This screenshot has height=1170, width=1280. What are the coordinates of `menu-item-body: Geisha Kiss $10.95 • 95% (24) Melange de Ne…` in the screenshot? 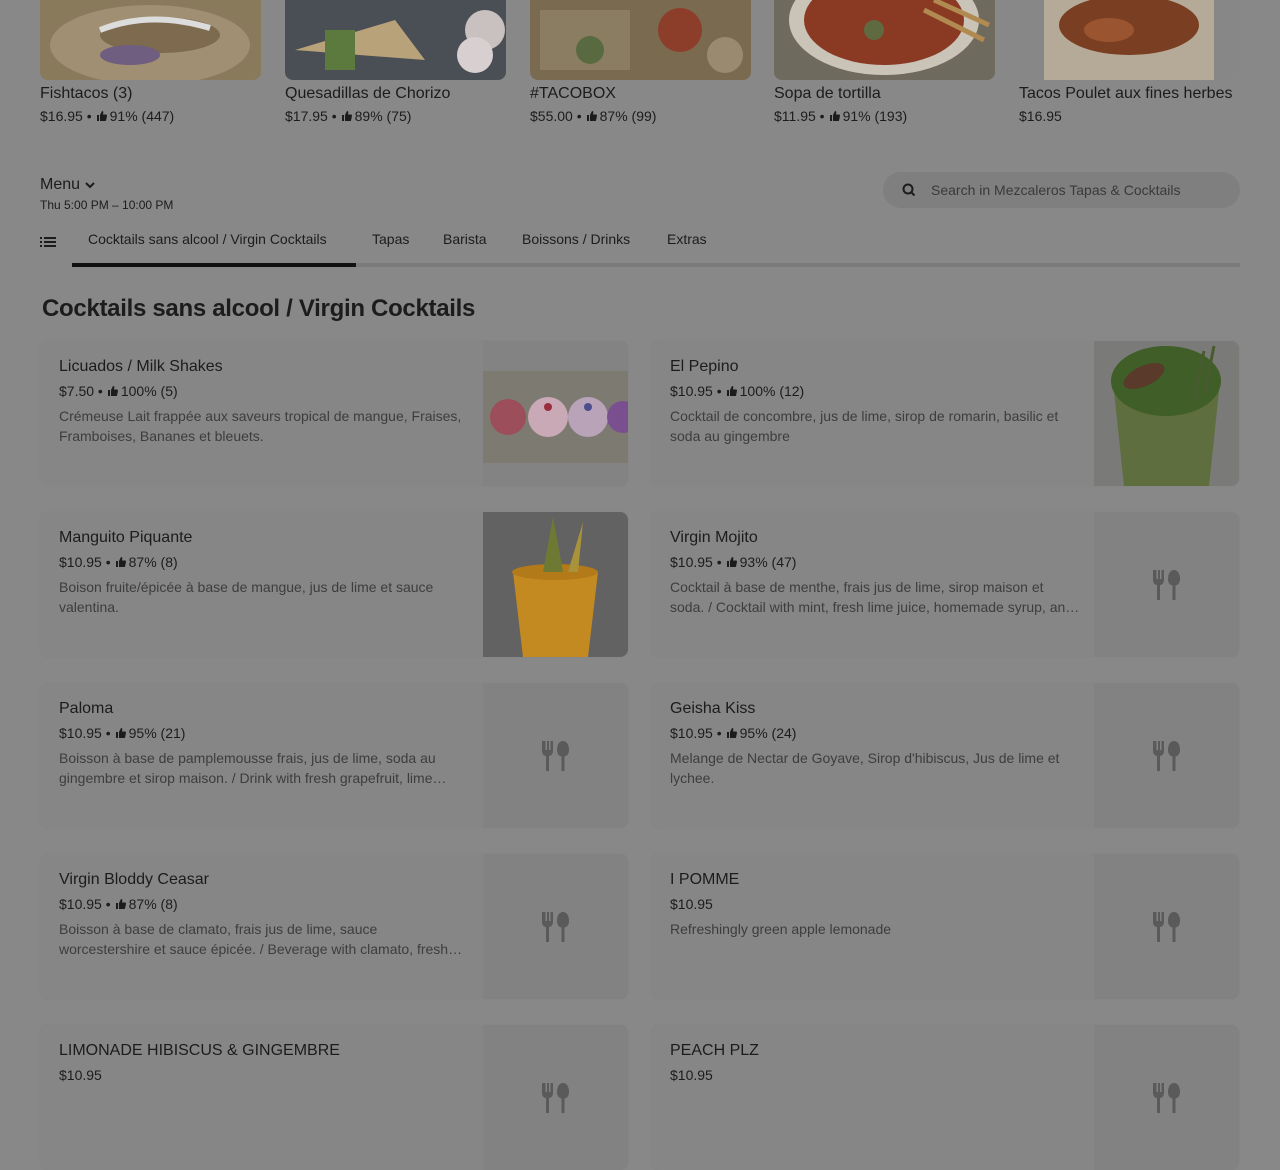 It's located at (875, 743).